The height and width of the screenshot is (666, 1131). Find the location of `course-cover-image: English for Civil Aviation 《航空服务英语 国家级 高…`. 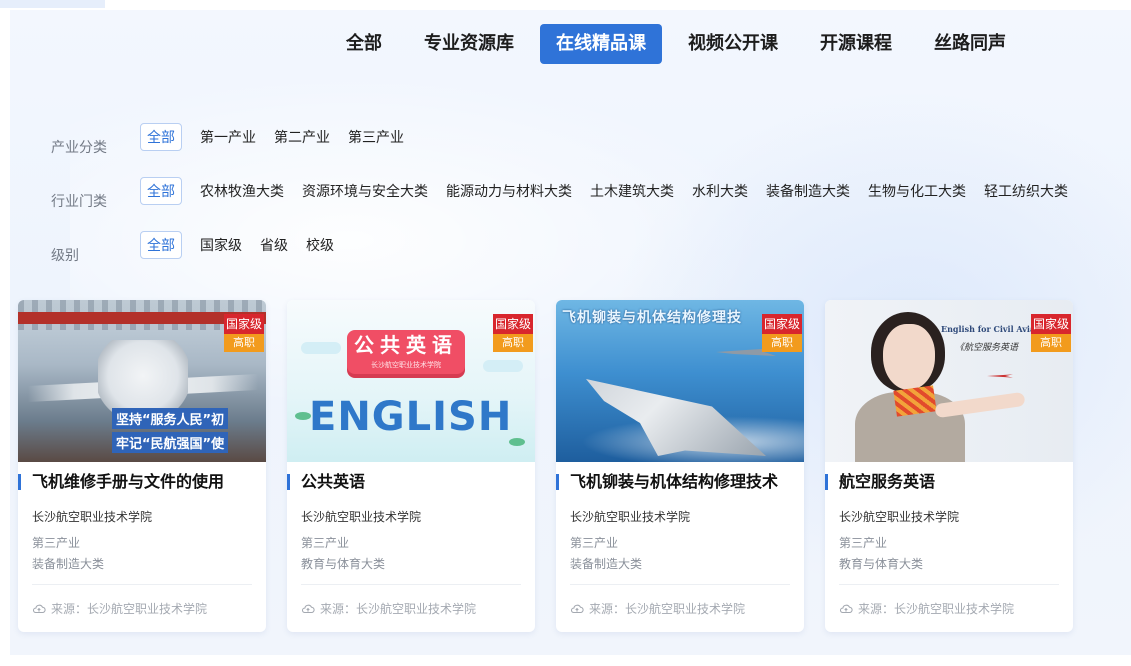

course-cover-image: English for Civil Aviation 《航空服务英语 国家级 高… is located at coordinates (949, 381).